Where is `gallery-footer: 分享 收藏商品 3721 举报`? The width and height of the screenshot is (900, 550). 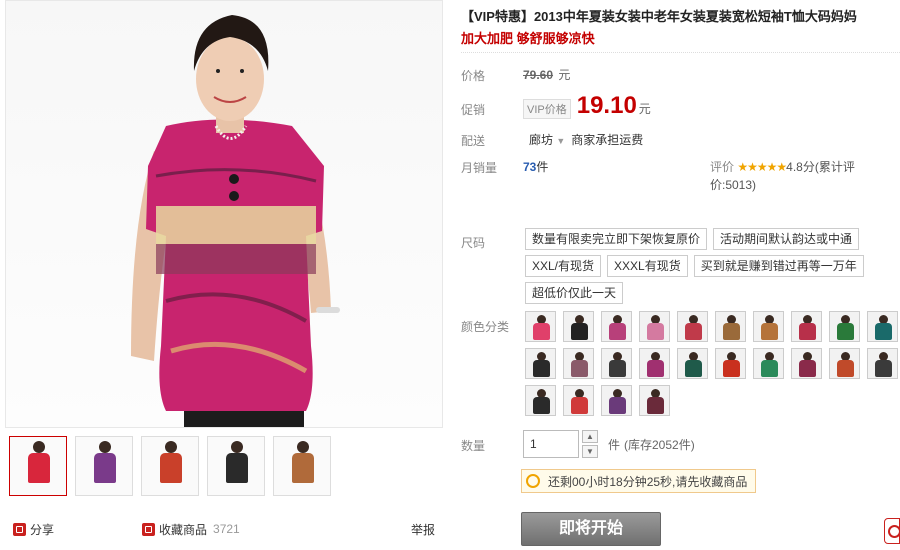 gallery-footer: 分享 收藏商品 3721 举报 is located at coordinates (224, 529).